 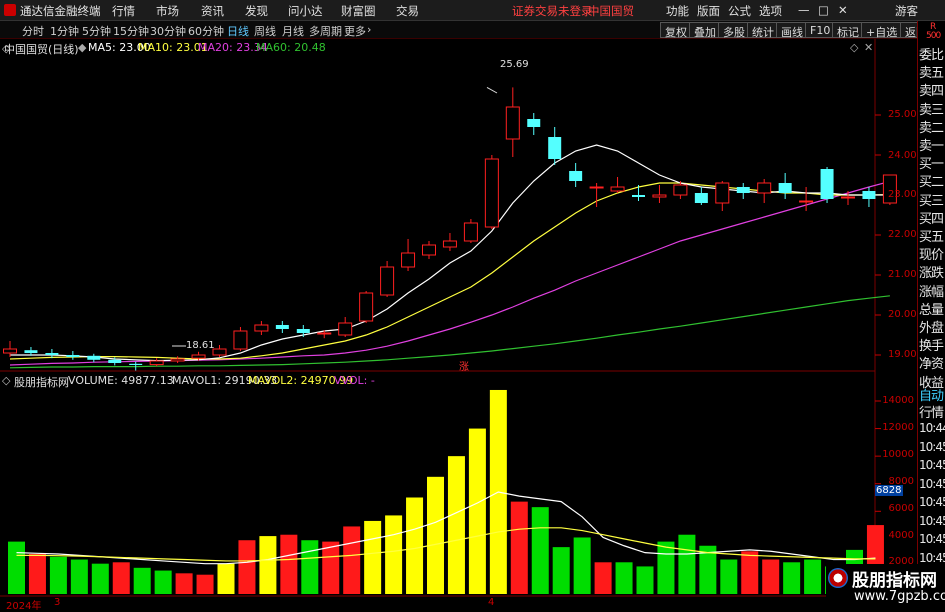 I want to click on zhang-marker: 涨, so click(x=464, y=367).